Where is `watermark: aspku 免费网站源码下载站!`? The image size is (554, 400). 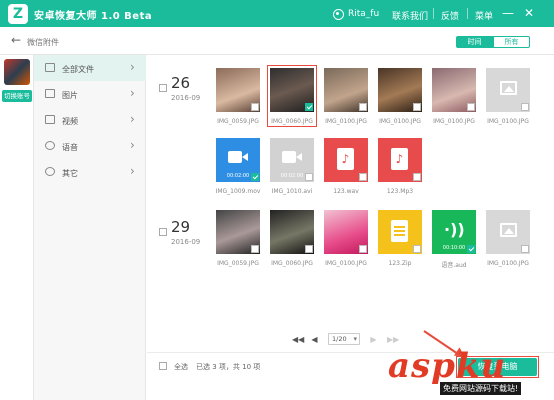
watermark: aspku 免费网站源码下载站! is located at coordinates (465, 373).